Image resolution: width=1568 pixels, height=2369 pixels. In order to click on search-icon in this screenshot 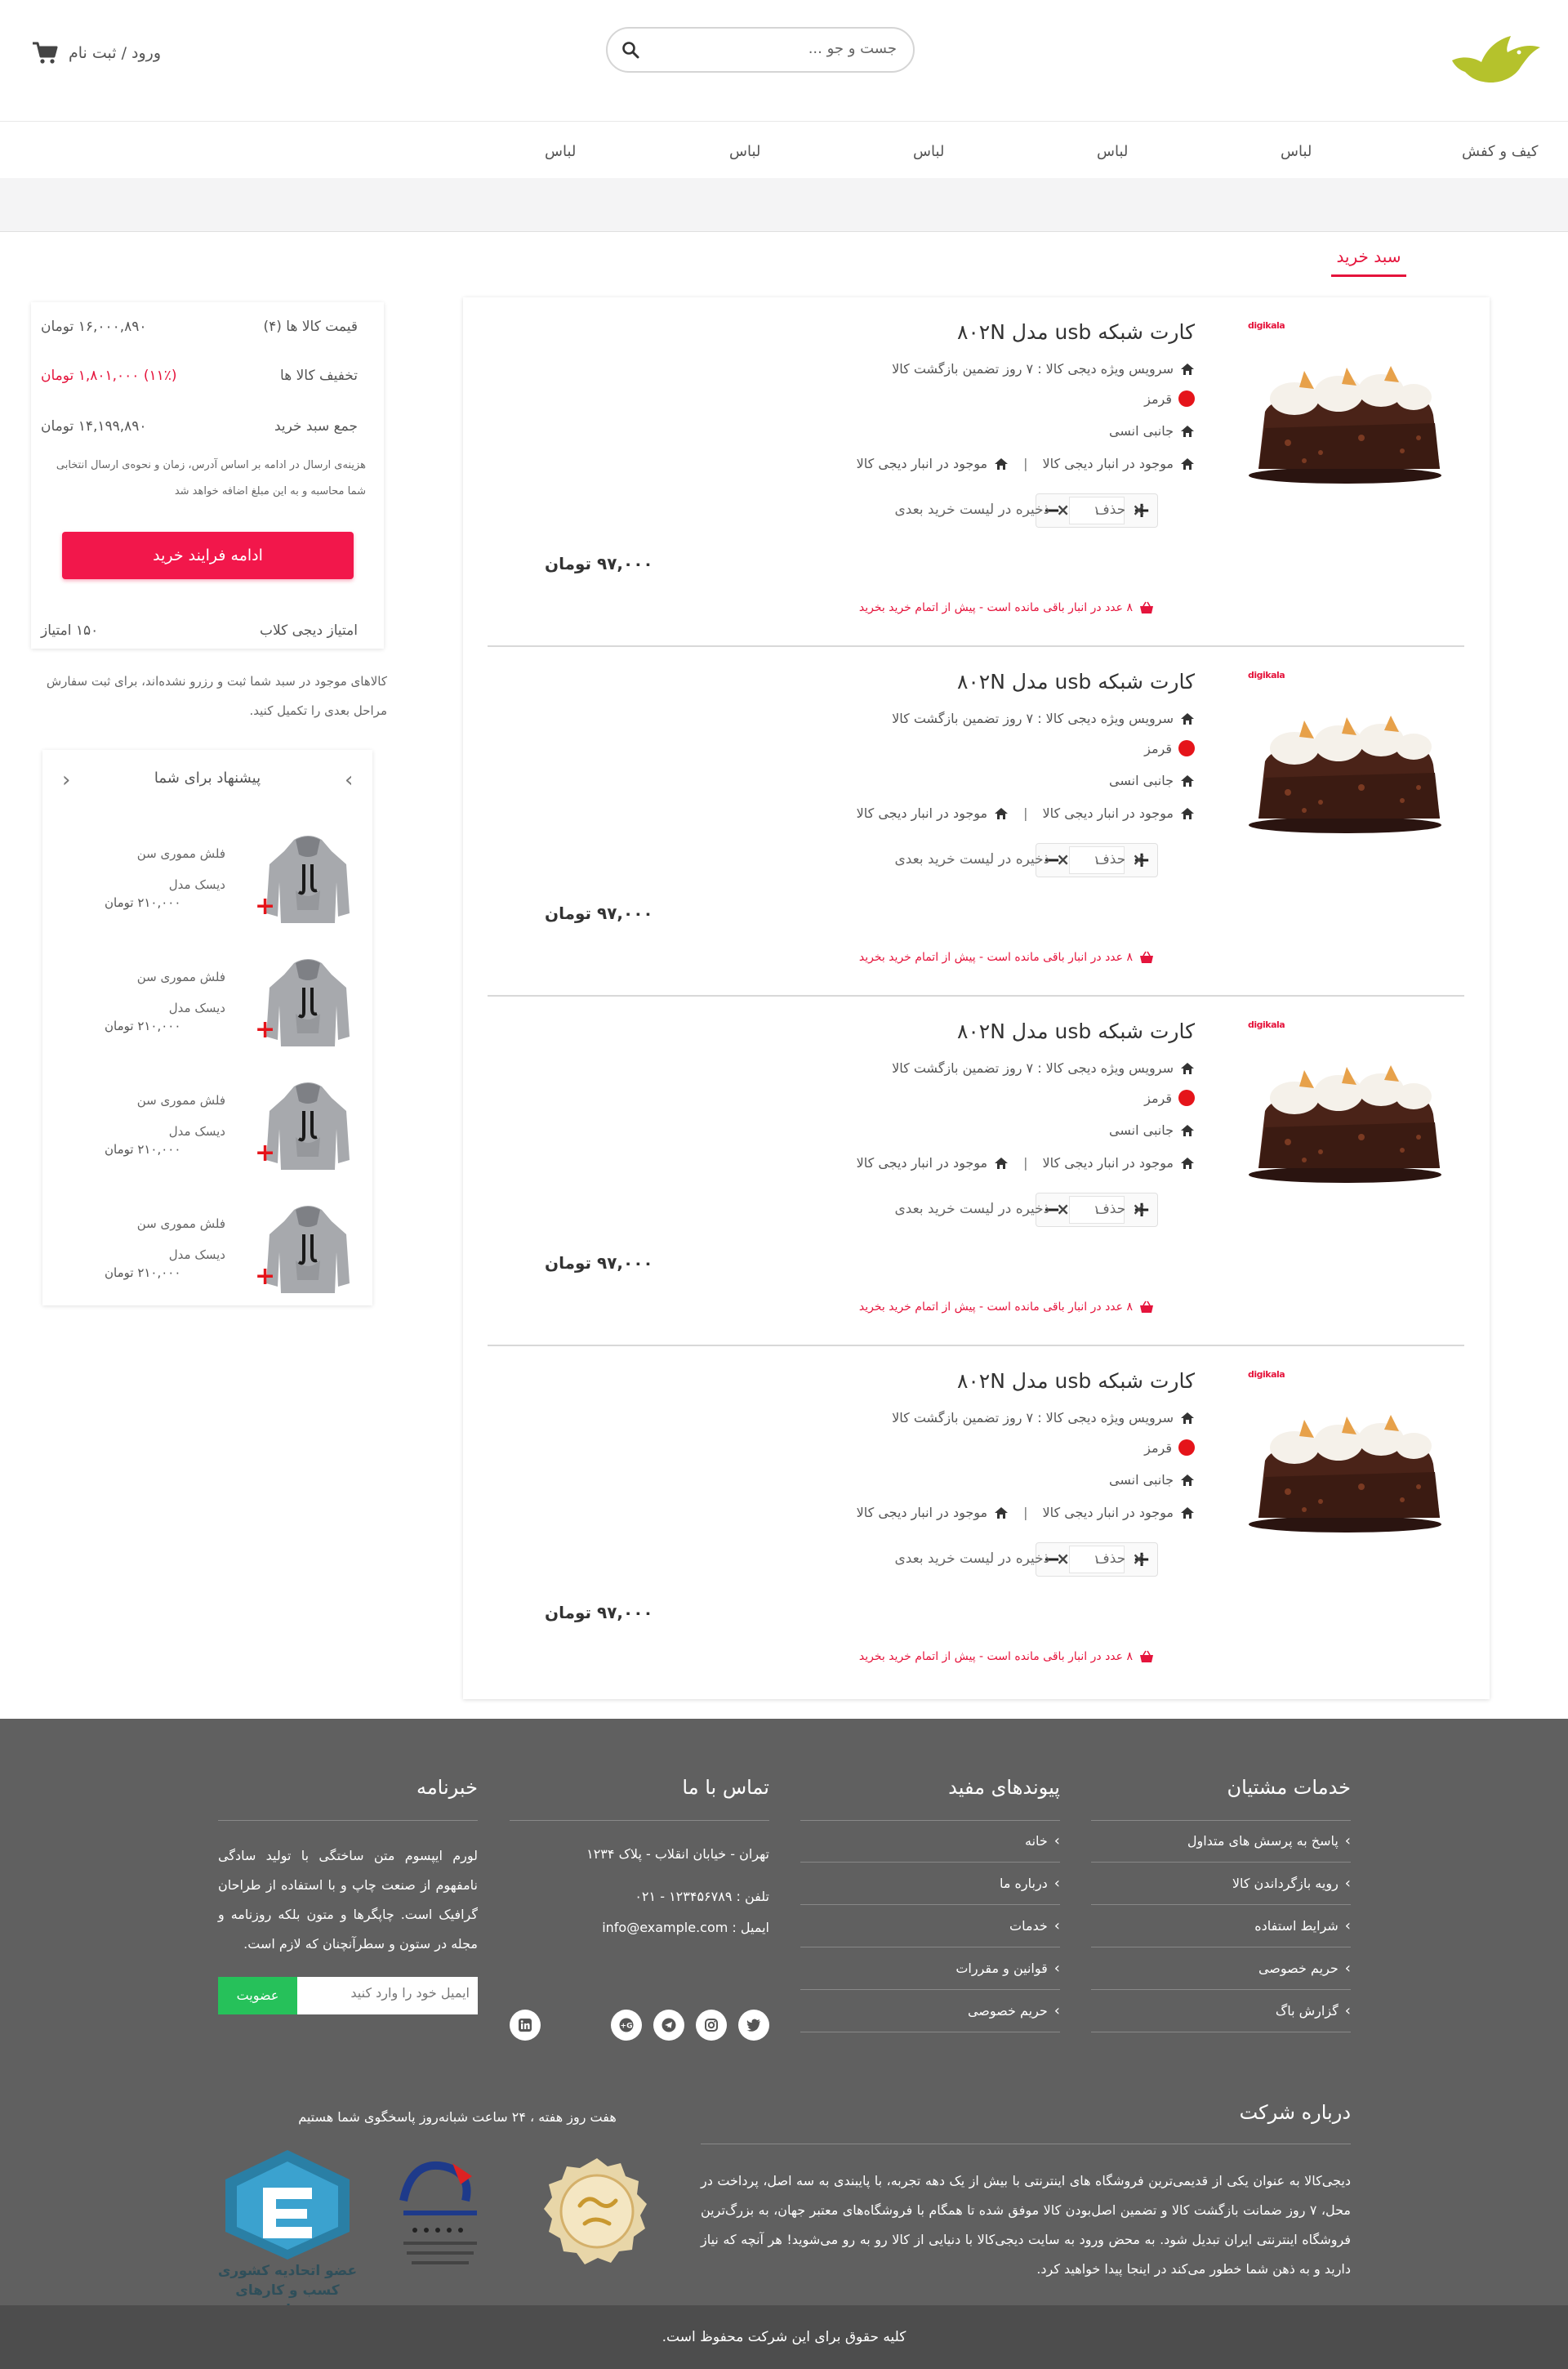, I will do `click(630, 50)`.